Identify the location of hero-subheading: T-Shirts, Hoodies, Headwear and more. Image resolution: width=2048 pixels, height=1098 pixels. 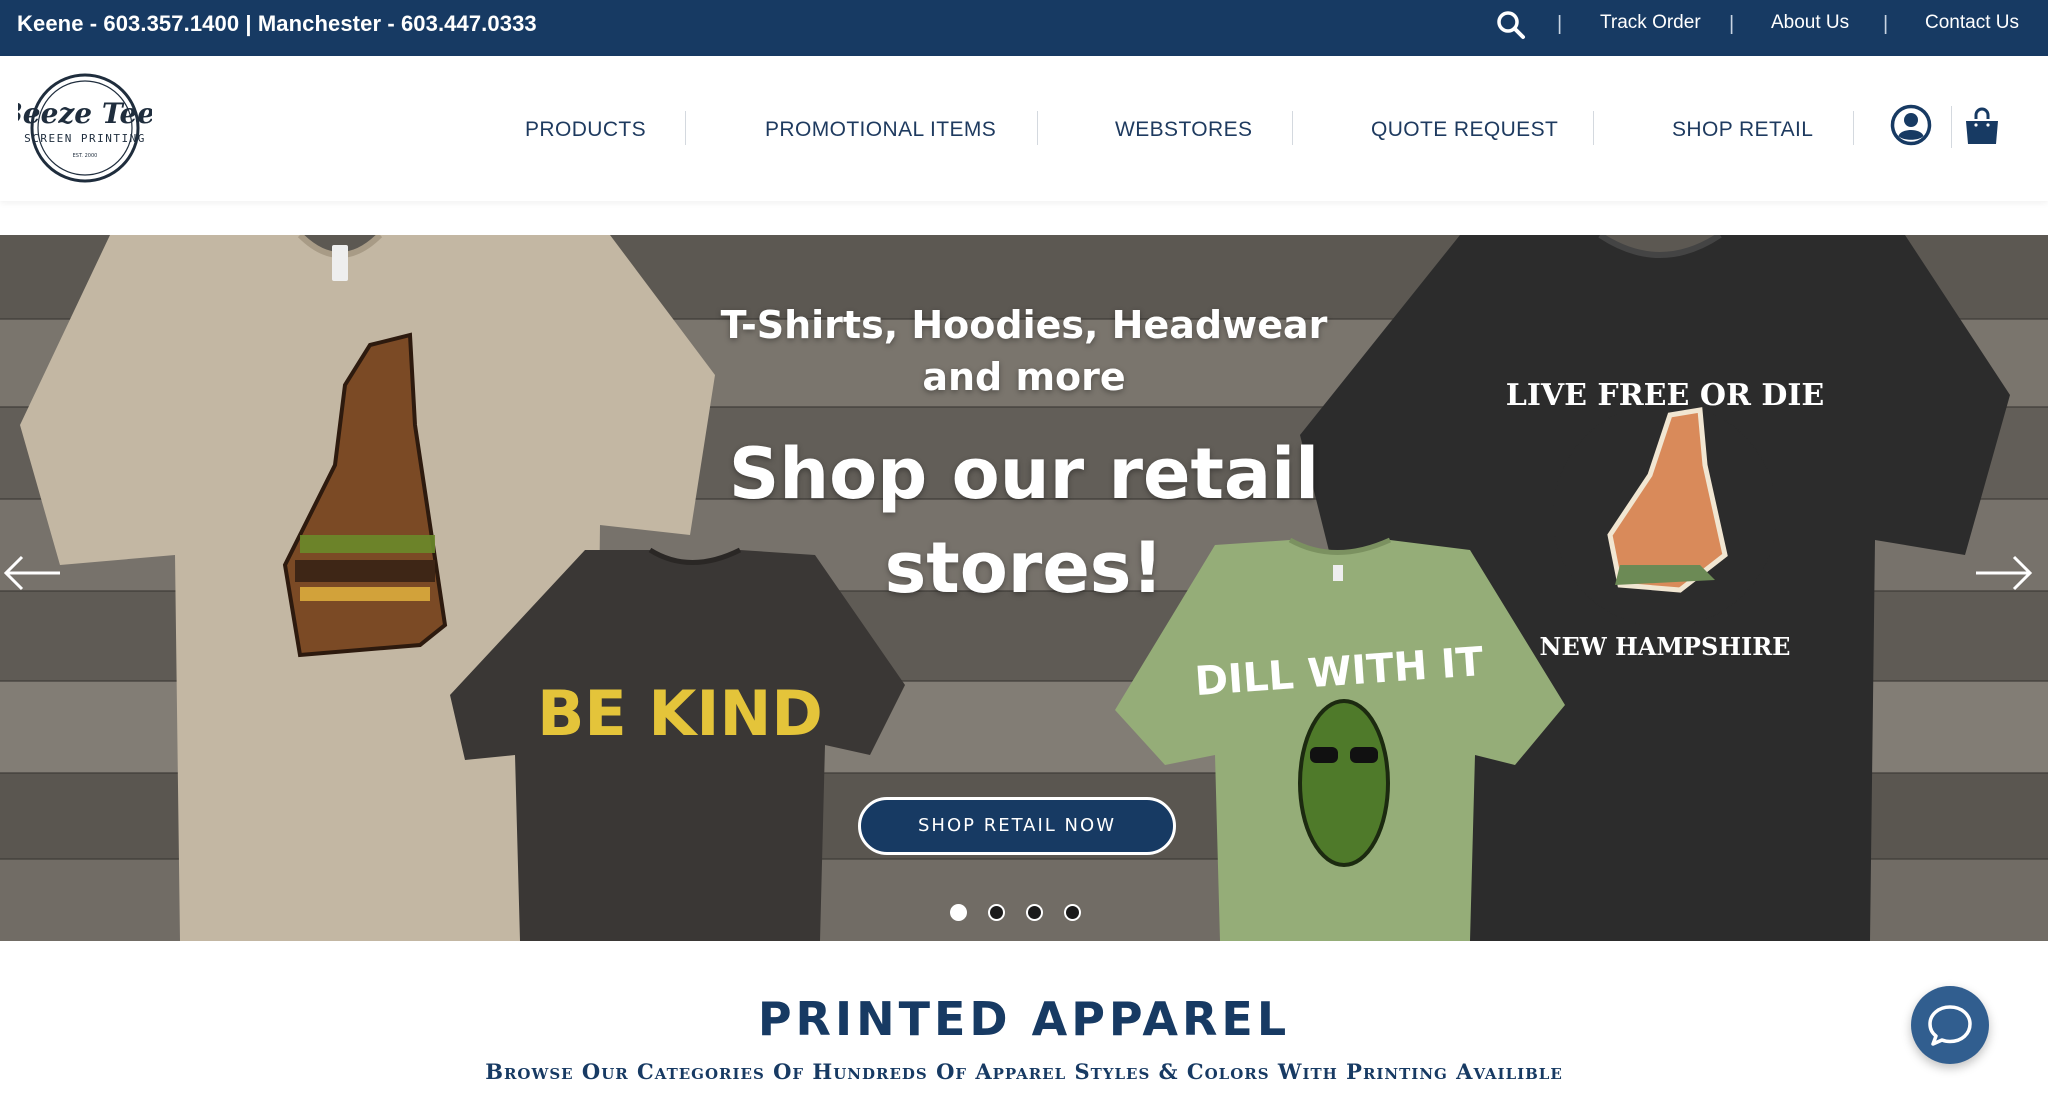
(1024, 351).